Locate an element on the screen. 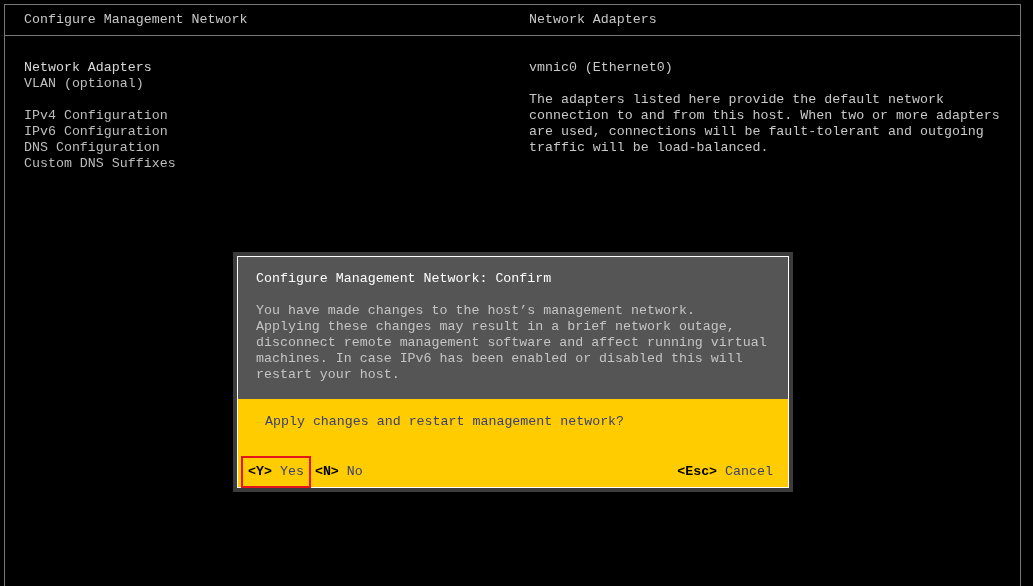  dialog-action: <Esc> Cancel is located at coordinates (725, 472).